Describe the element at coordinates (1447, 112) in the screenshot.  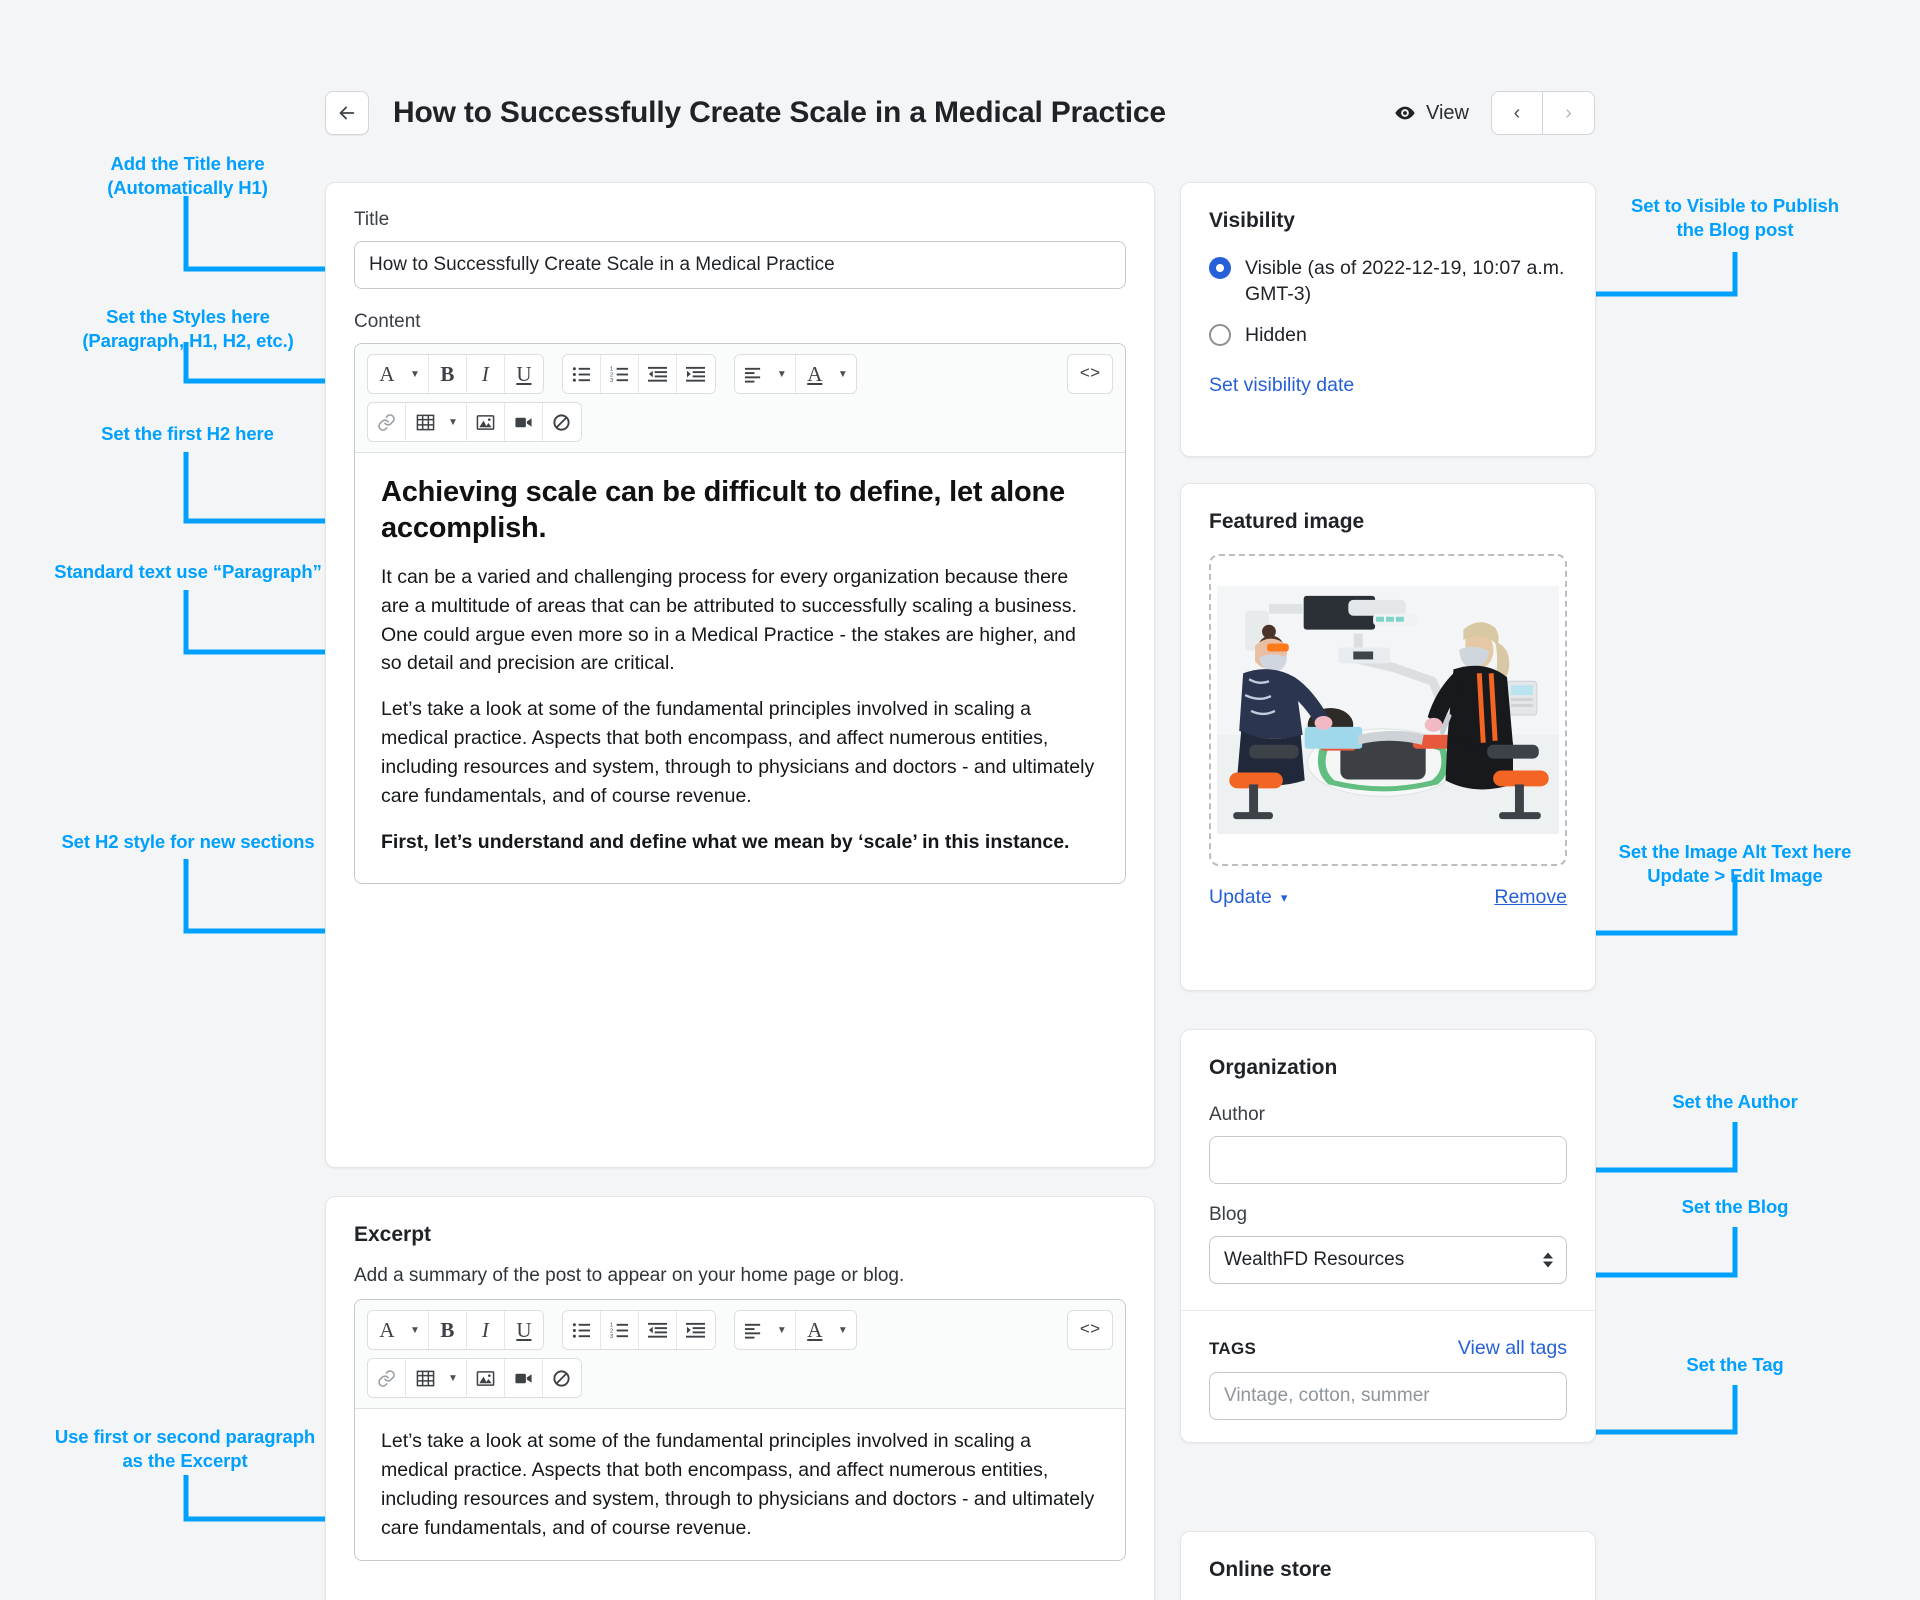
I see `view-label: View` at that location.